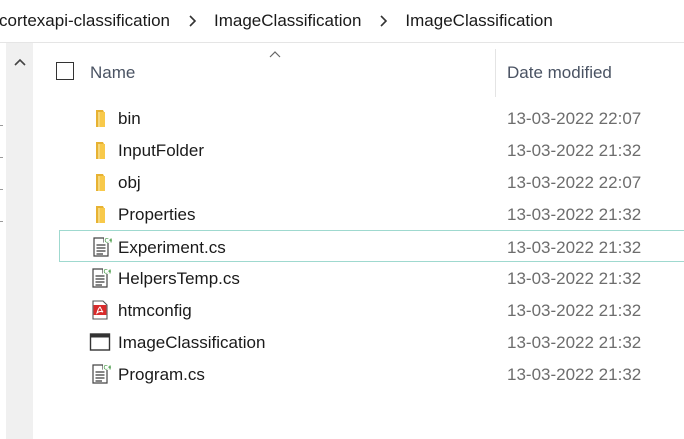  I want to click on file-name: InputFolder, so click(161, 151).